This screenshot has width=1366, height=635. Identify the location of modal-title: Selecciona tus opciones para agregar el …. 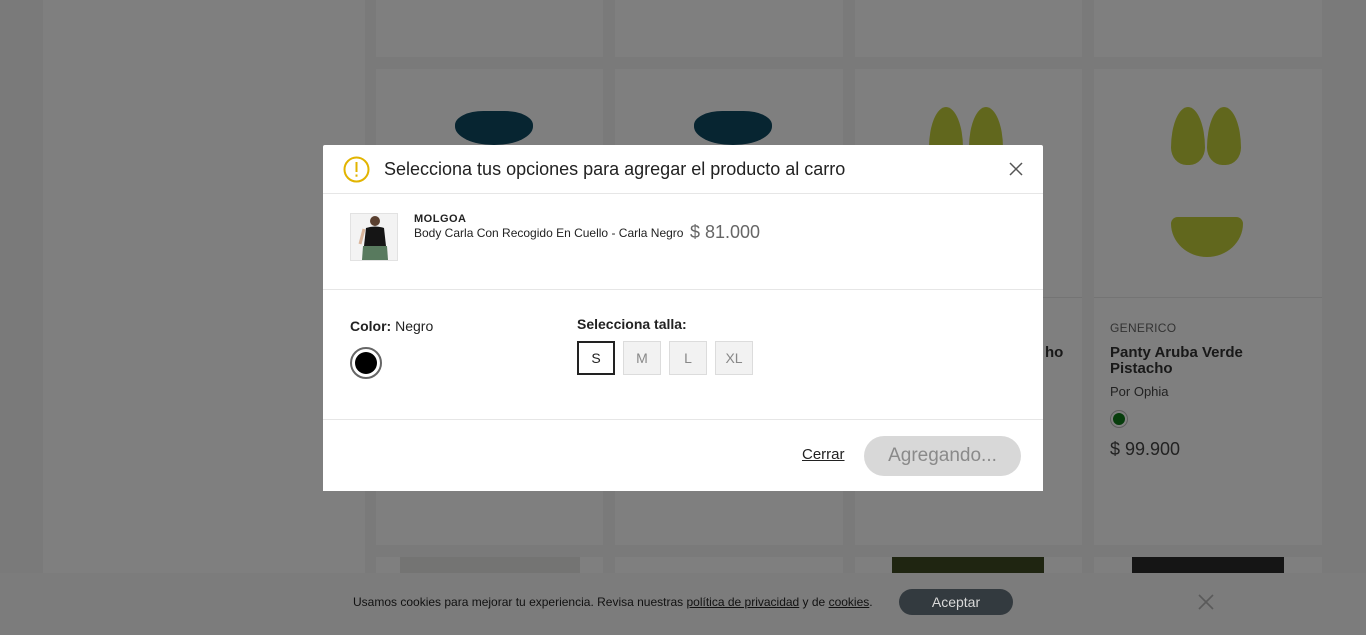
(615, 169).